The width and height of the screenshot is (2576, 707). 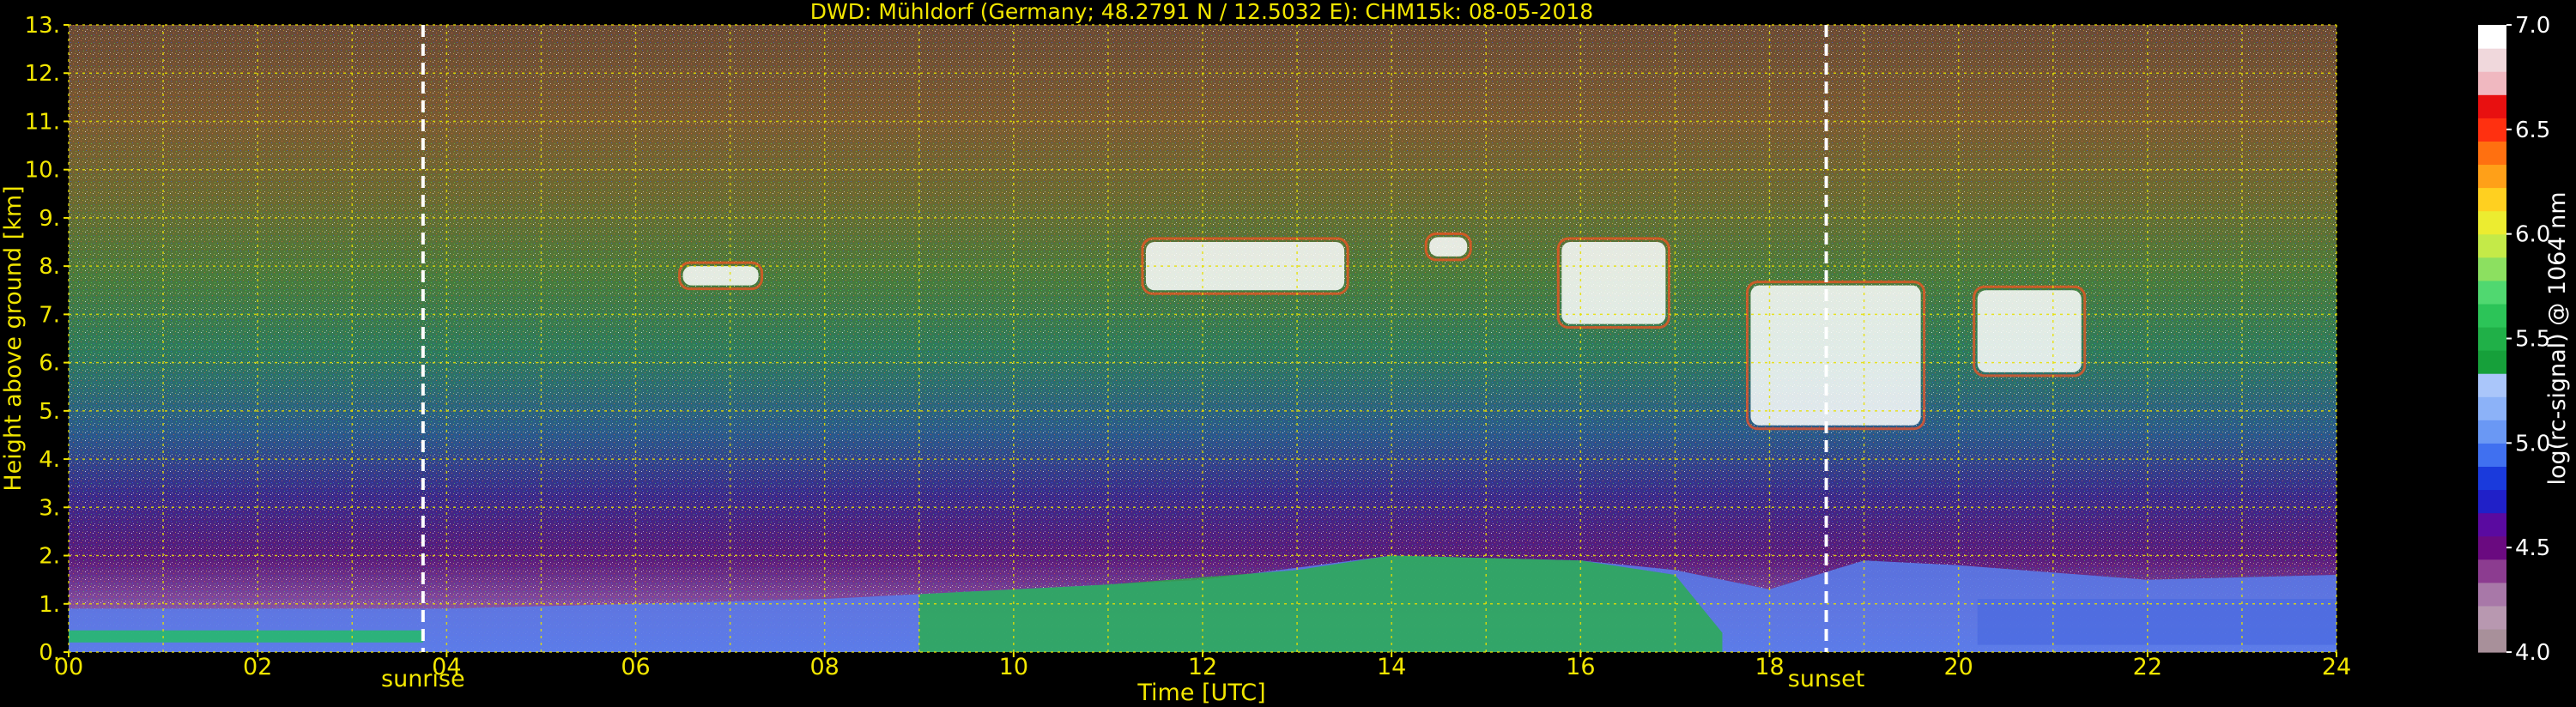 I want to click on x-tick-label: 22, so click(x=2147, y=667).